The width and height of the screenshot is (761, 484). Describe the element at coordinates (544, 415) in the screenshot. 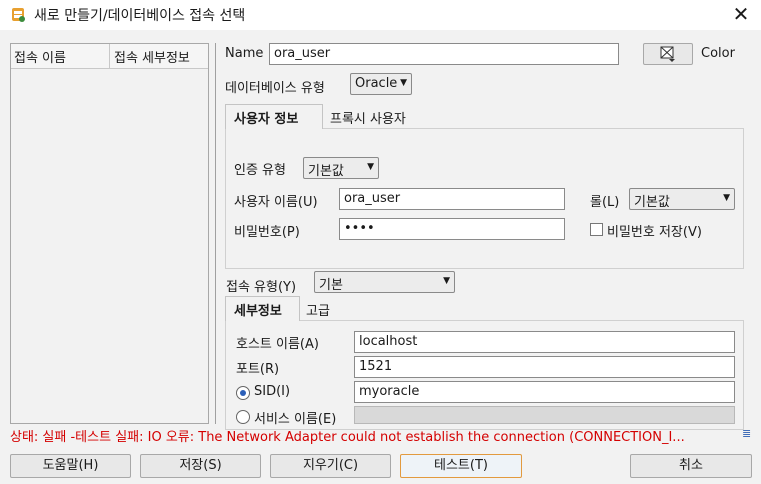

I see `service-name-input` at that location.